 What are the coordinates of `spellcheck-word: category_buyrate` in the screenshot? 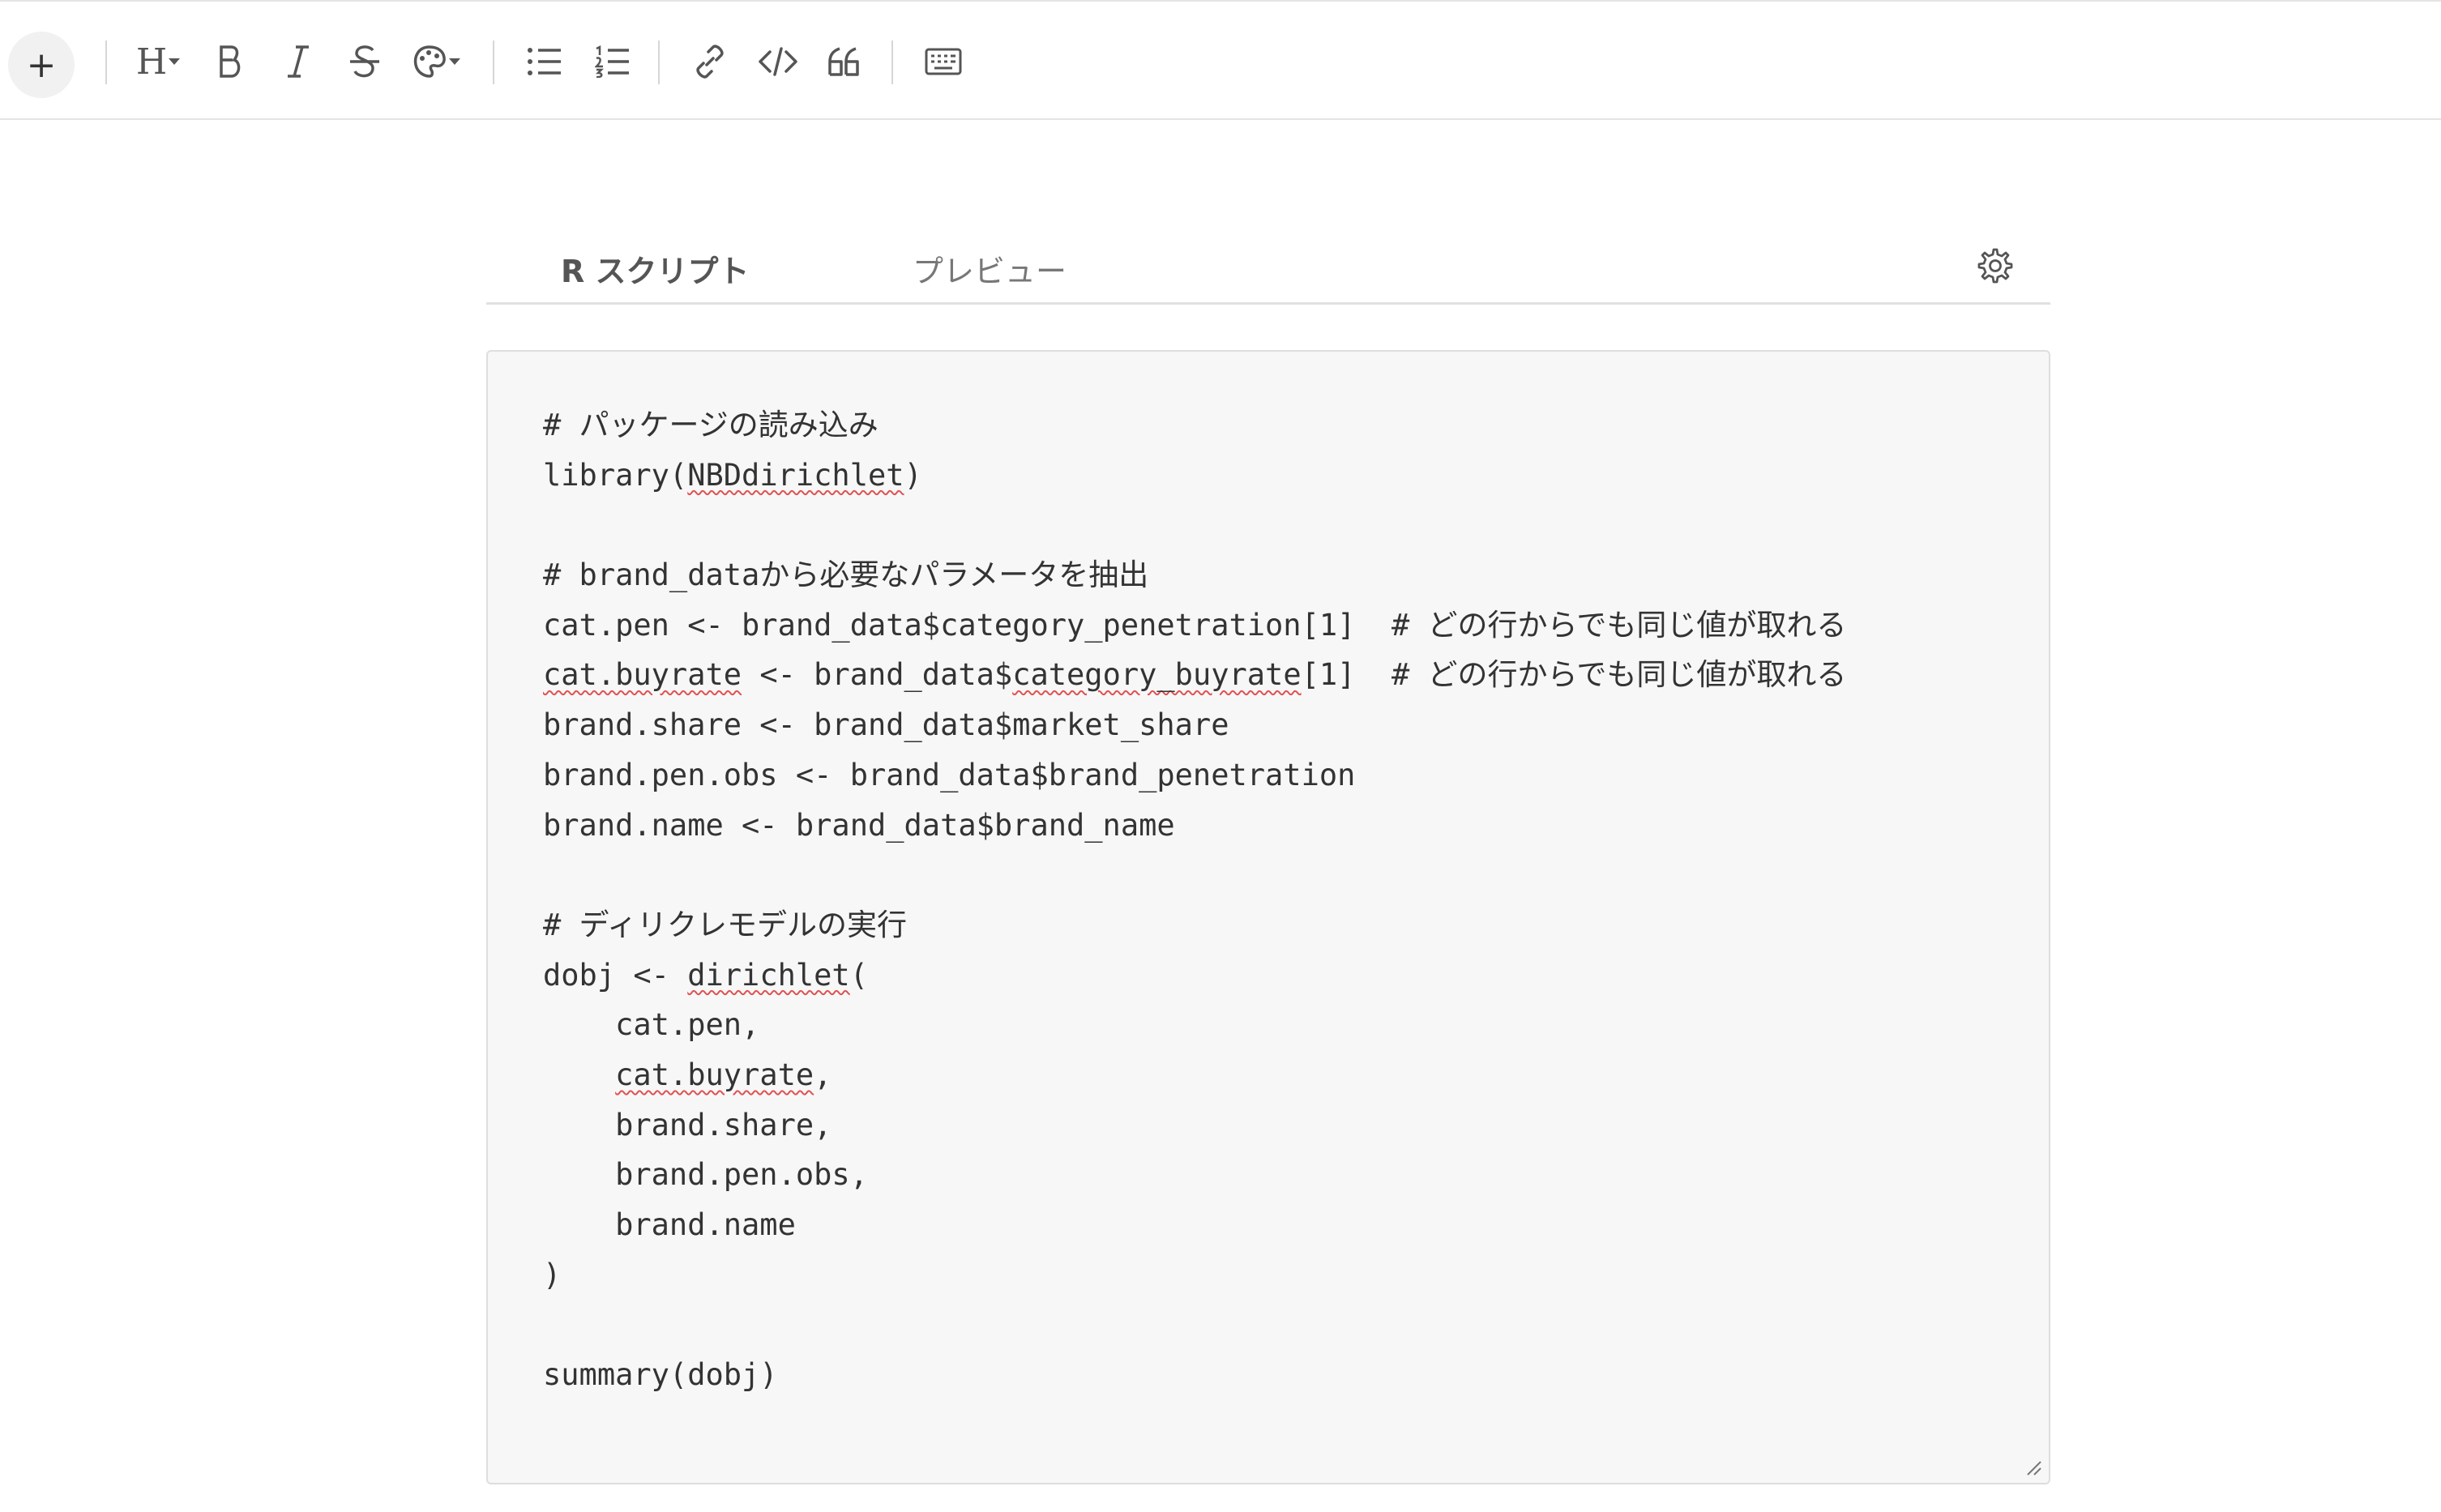 It's located at (1156, 674).